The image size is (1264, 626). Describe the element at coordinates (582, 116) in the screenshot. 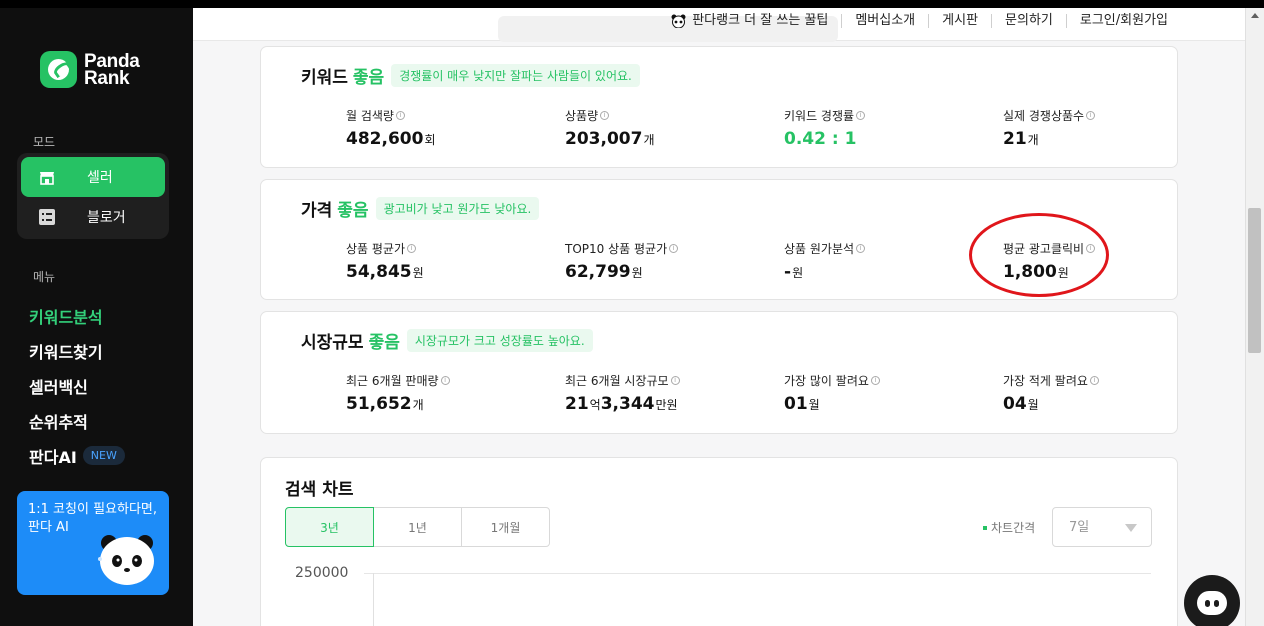

I see `stat-label: 상품량` at that location.